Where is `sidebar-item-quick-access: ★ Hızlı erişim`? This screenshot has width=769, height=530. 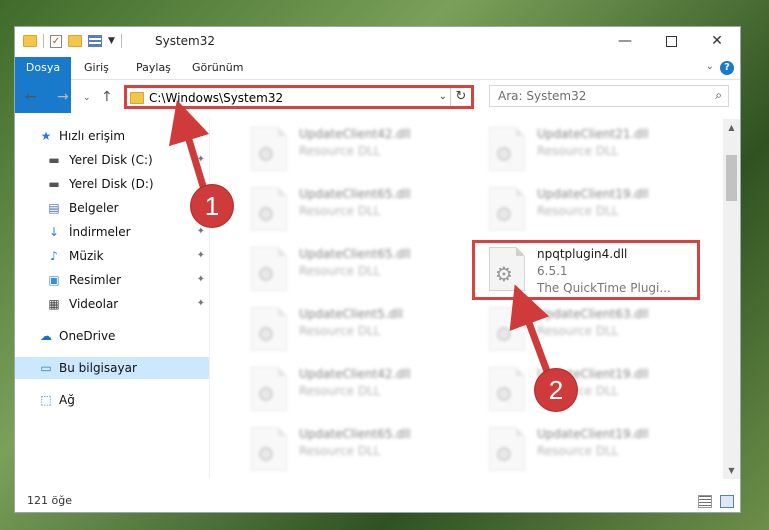
sidebar-item-quick-access: ★ Hızlı erişim is located at coordinates (112, 136).